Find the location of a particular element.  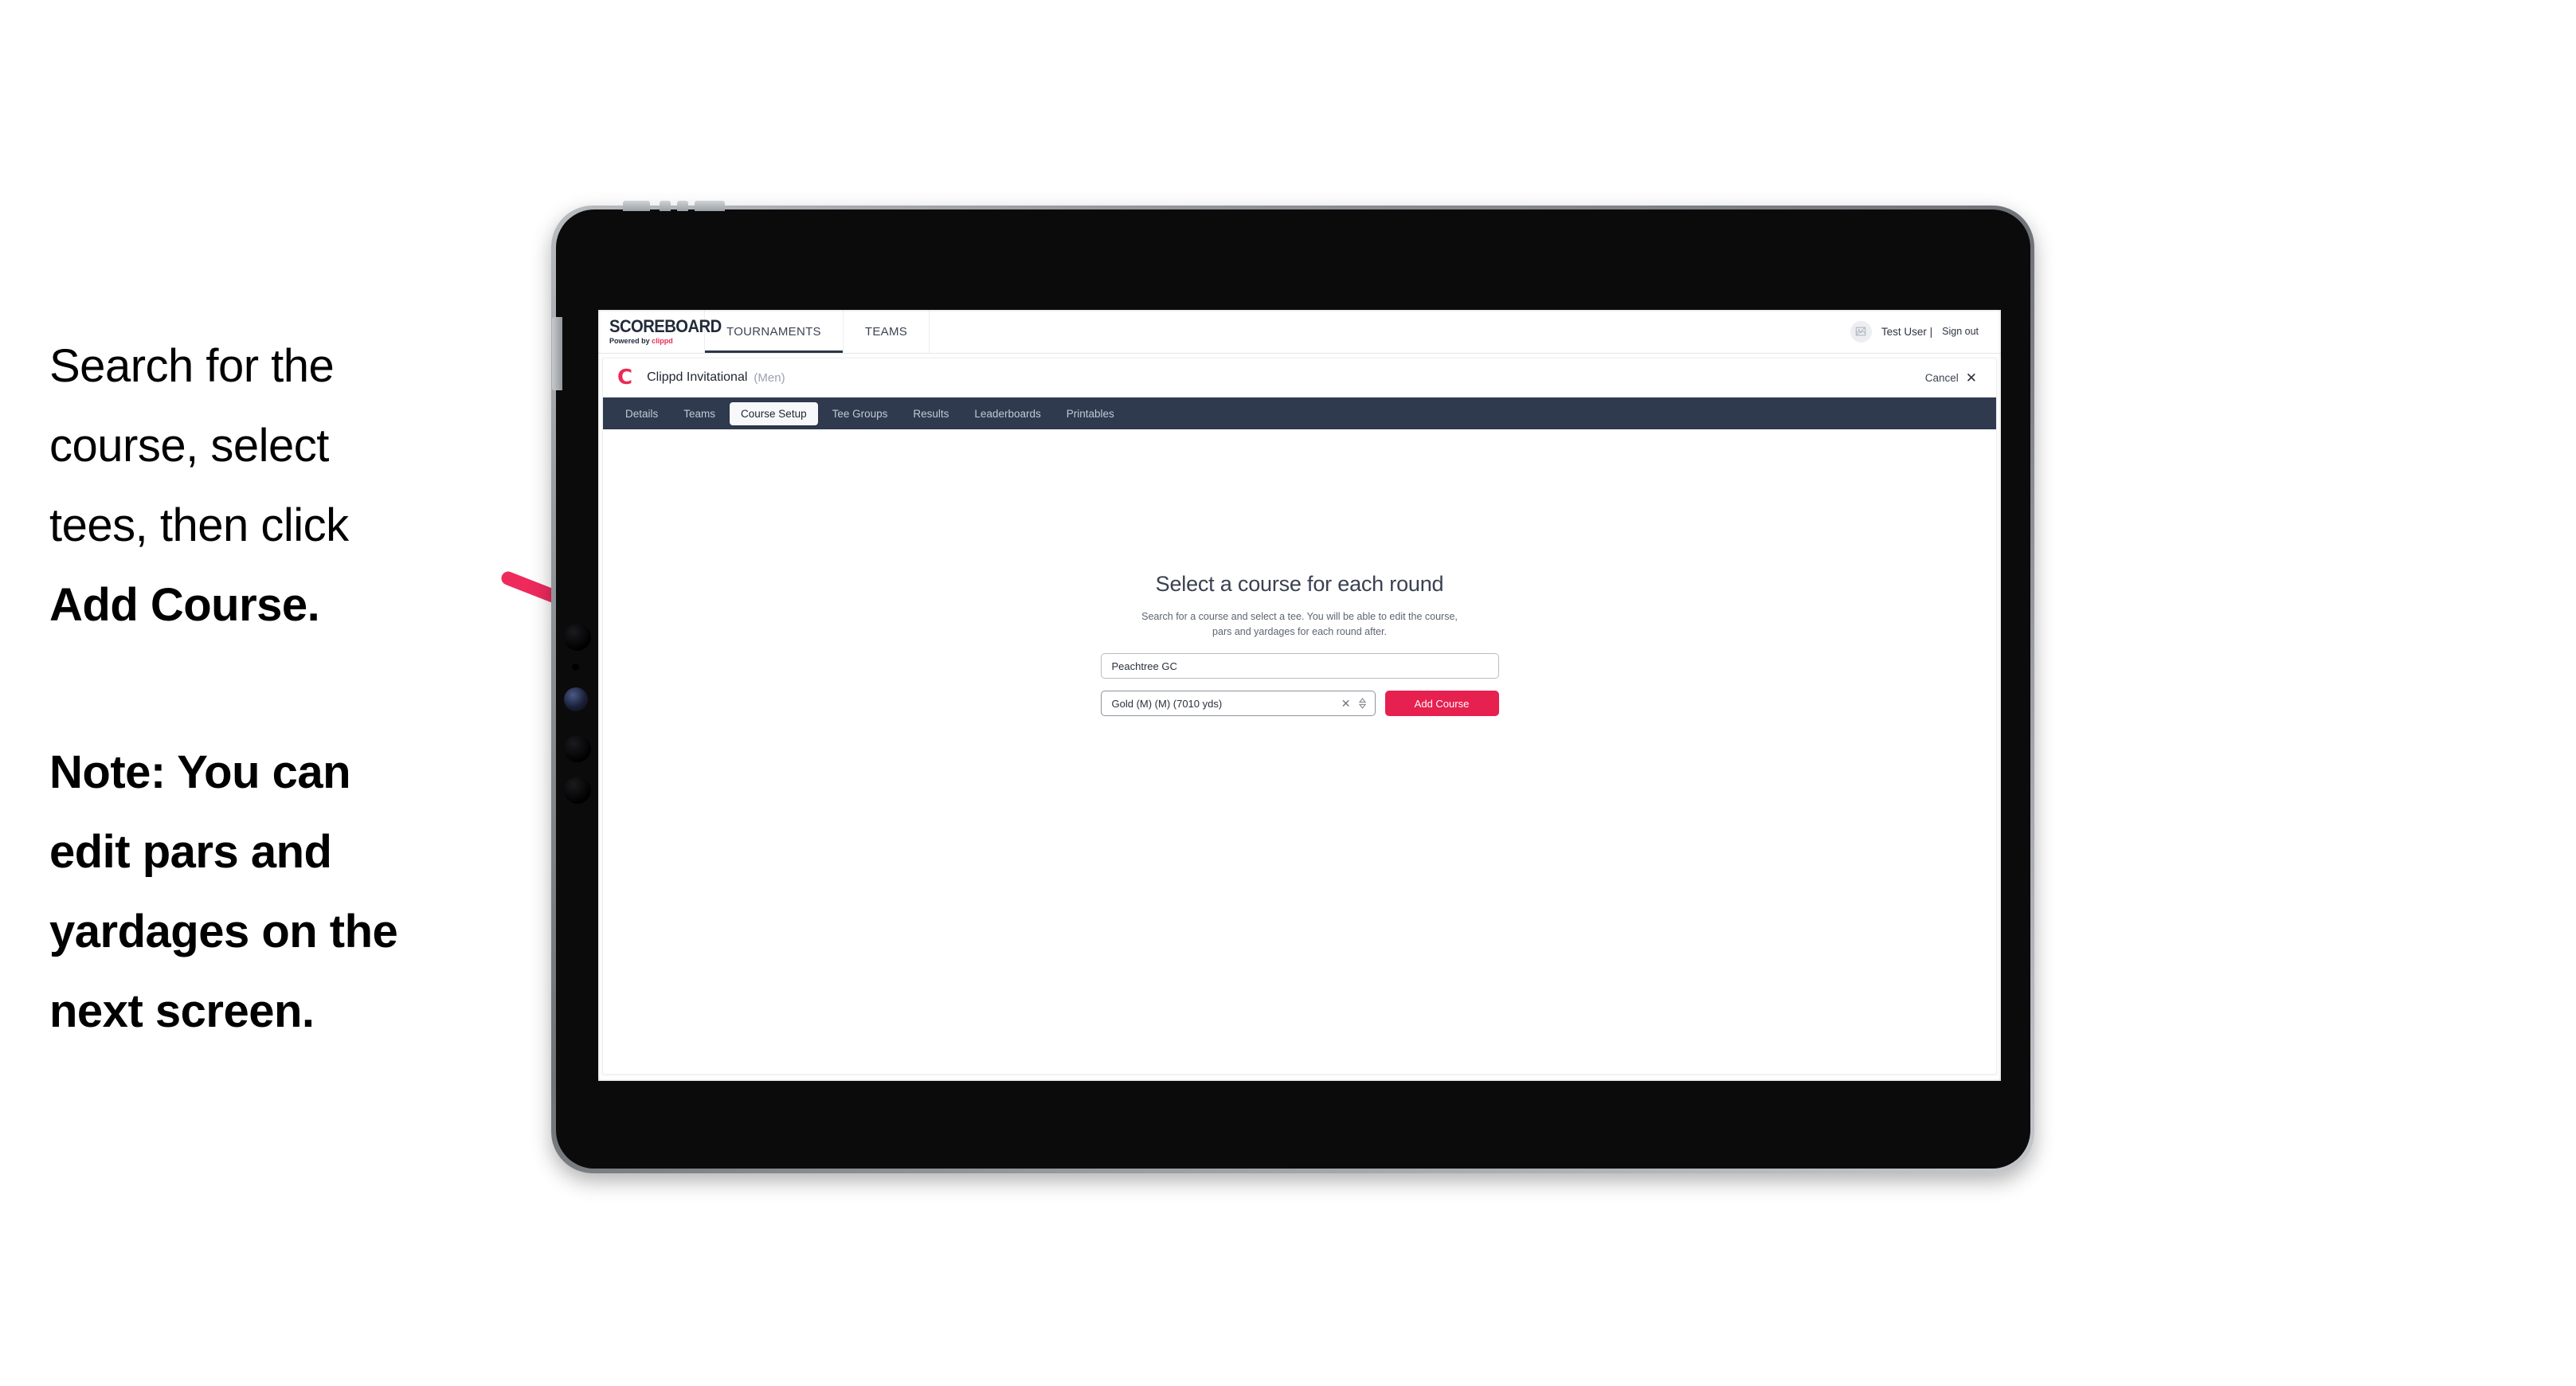

annotation-line: Search for the is located at coordinates (192, 366).